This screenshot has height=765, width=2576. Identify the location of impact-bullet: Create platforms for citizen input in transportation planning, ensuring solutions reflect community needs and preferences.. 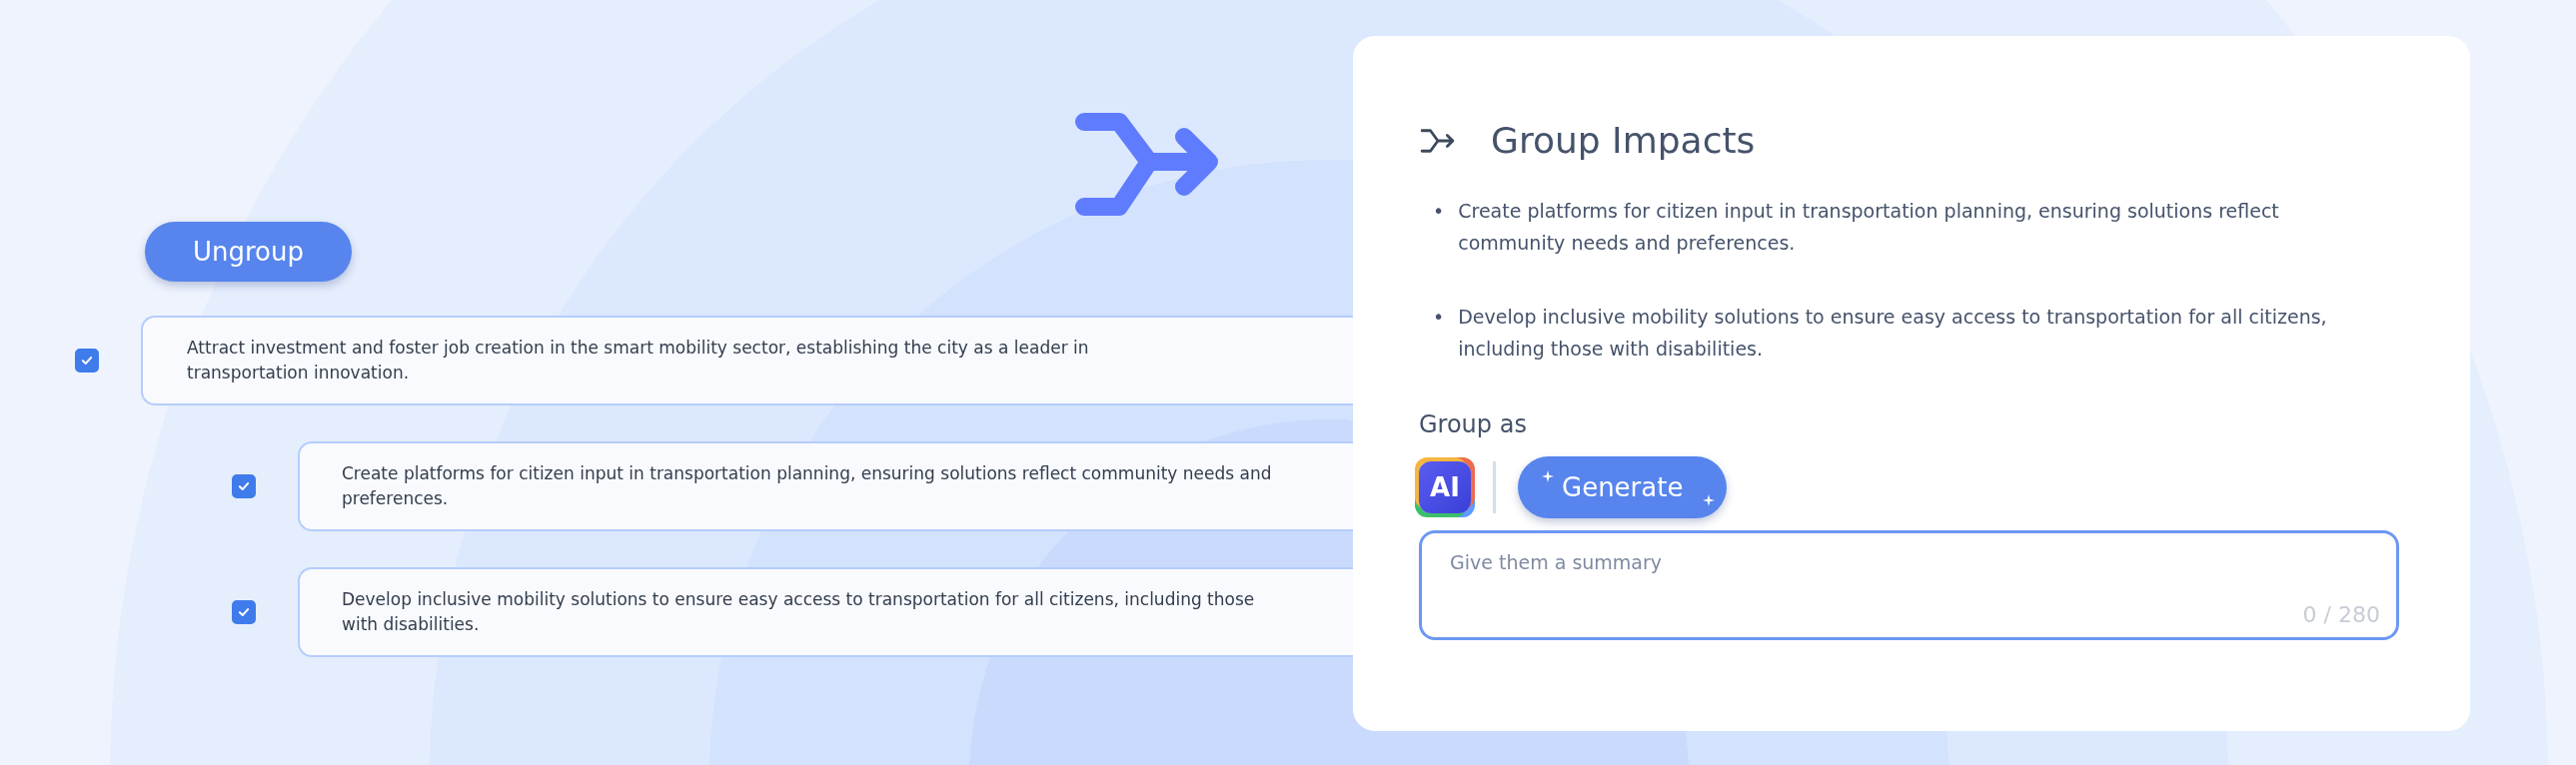
(1869, 228).